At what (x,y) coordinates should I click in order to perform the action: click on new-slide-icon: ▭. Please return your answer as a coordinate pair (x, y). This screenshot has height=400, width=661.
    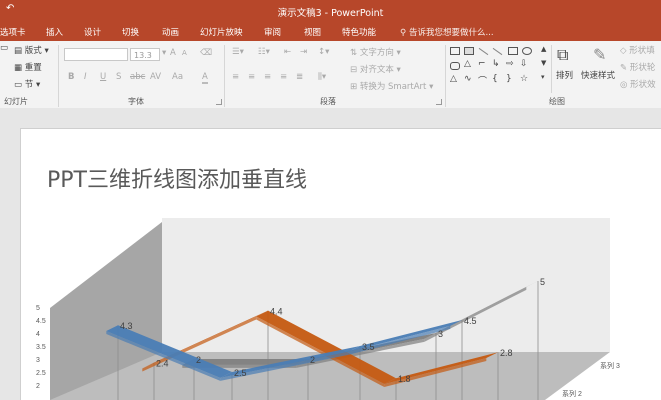
    Looking at the image, I should click on (4, 48).